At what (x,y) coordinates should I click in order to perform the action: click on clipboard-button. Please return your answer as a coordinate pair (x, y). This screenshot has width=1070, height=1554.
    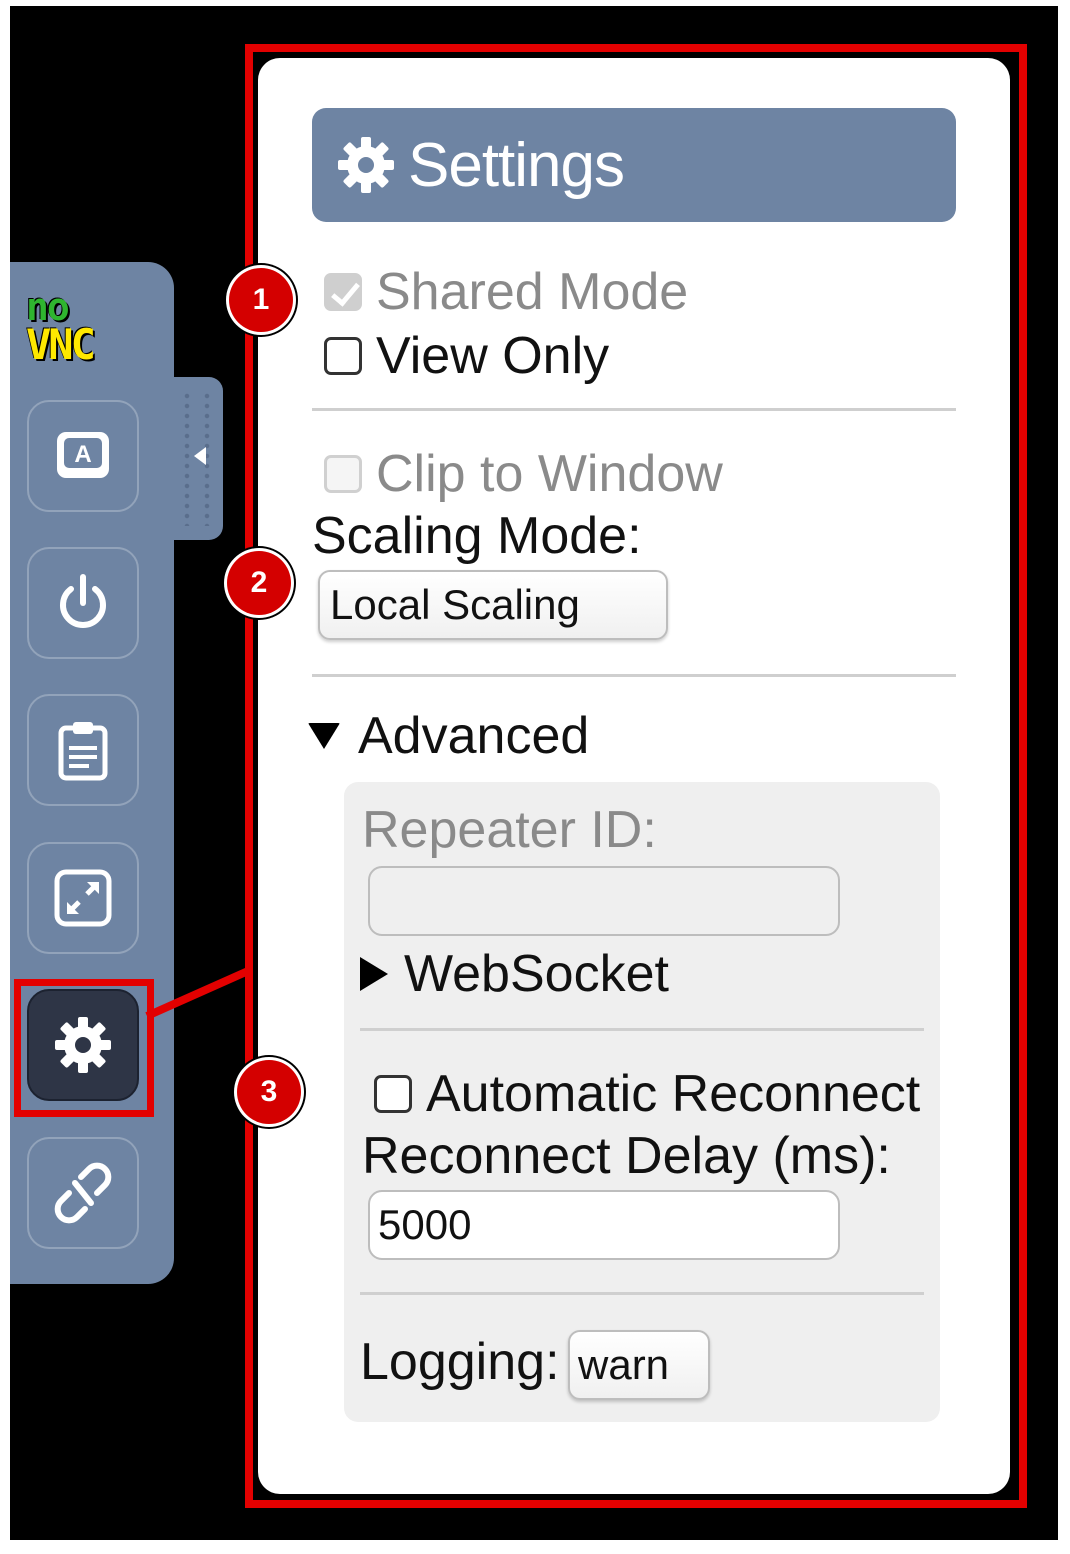
    Looking at the image, I should click on (83, 750).